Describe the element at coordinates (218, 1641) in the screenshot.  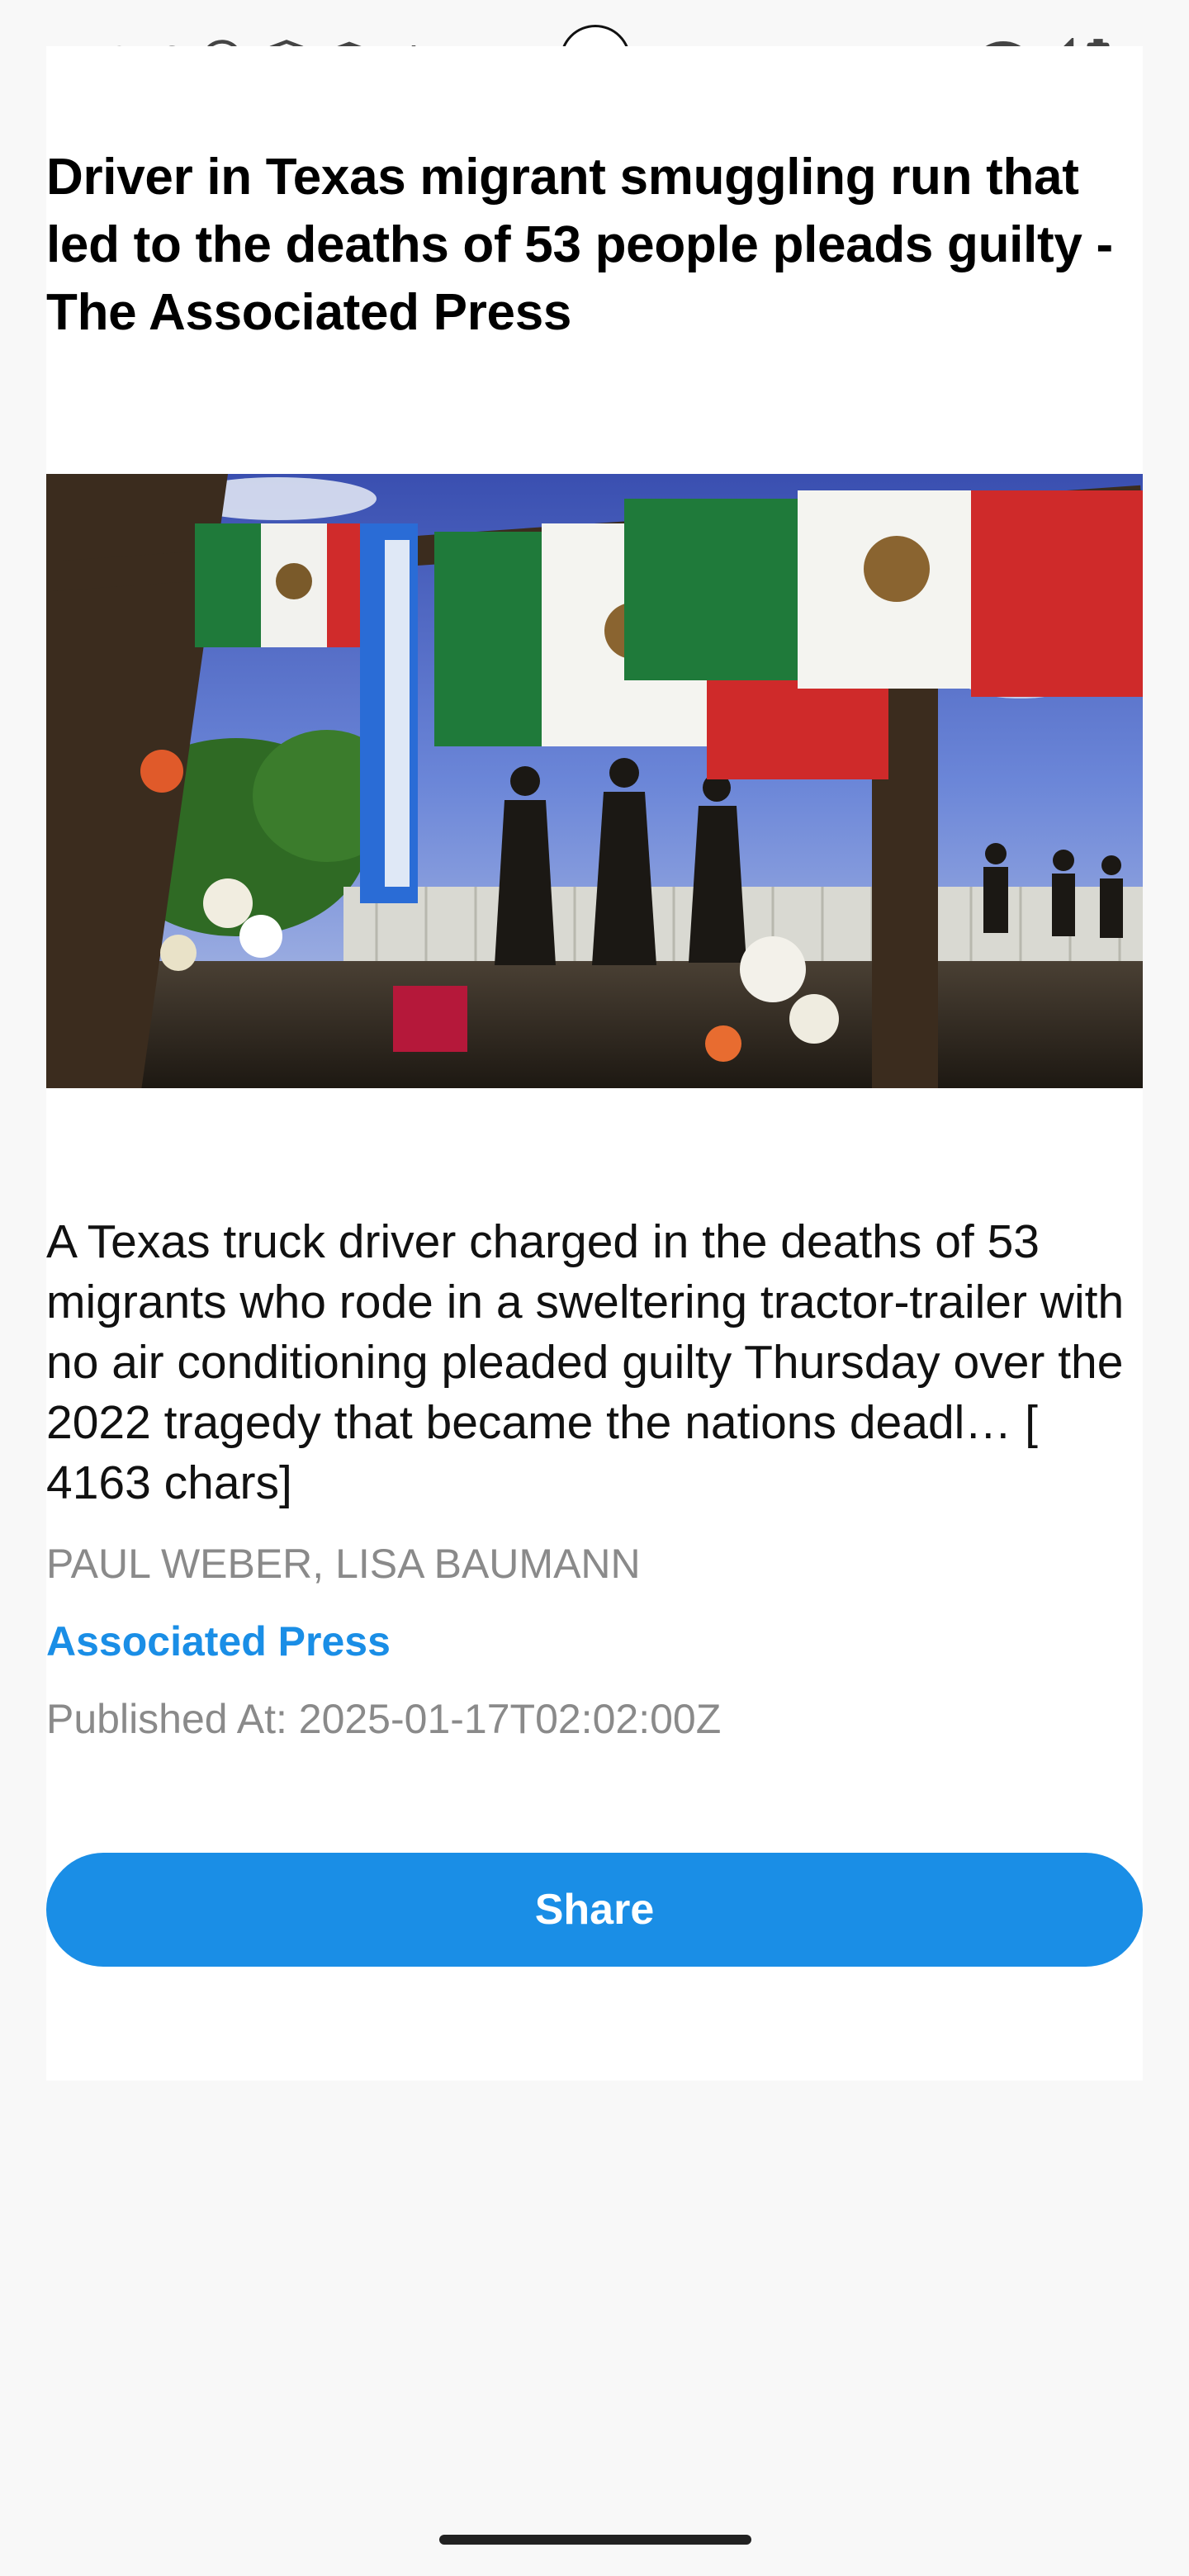
I see `article-source-link: Associated Press` at that location.